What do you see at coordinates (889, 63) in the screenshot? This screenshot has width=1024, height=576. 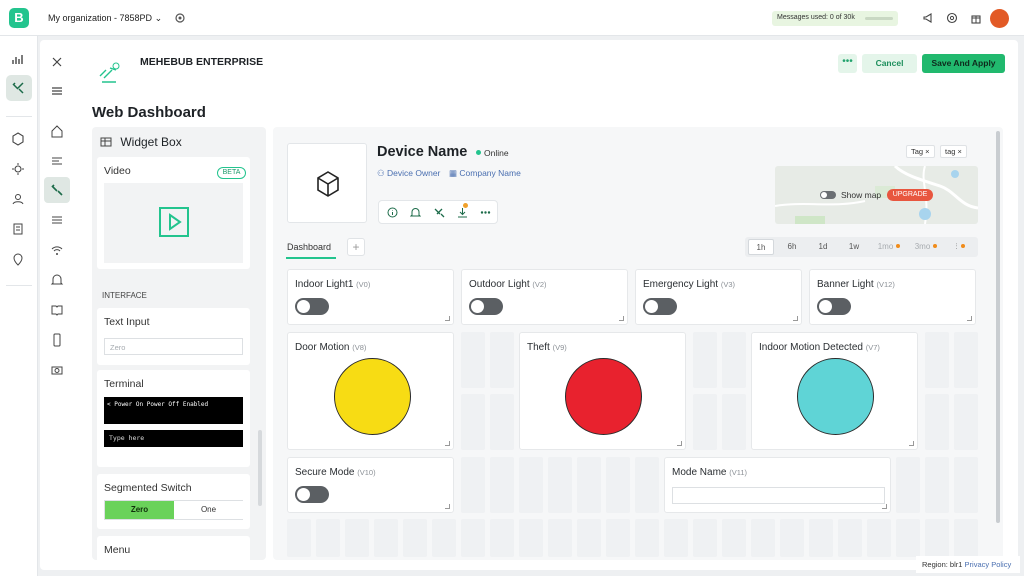 I see `cancel-button: Cancel` at bounding box center [889, 63].